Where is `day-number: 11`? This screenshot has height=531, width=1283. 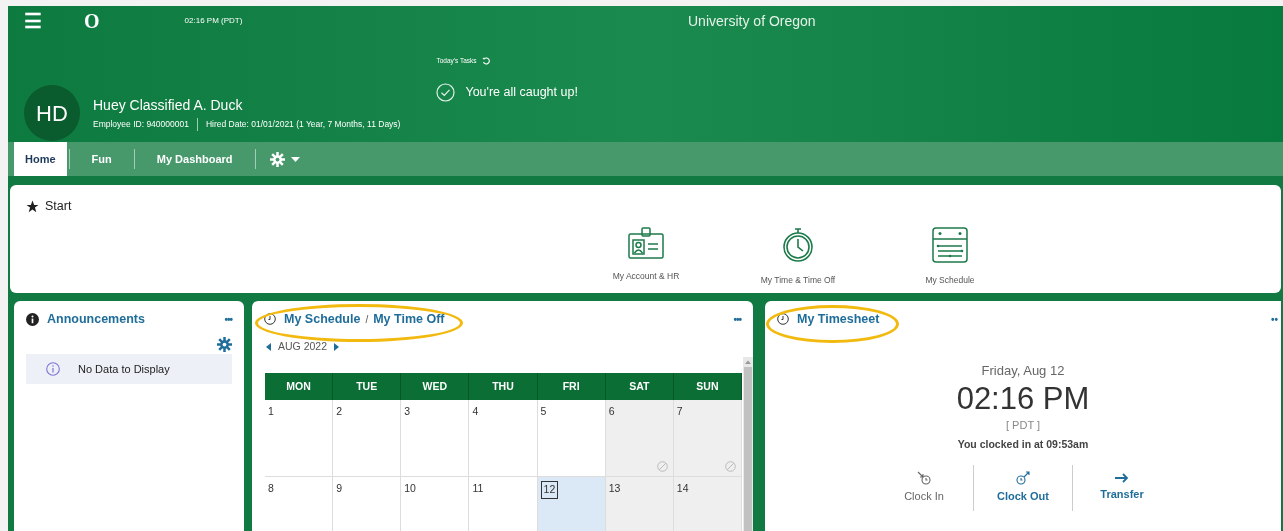 day-number: 11 is located at coordinates (478, 488).